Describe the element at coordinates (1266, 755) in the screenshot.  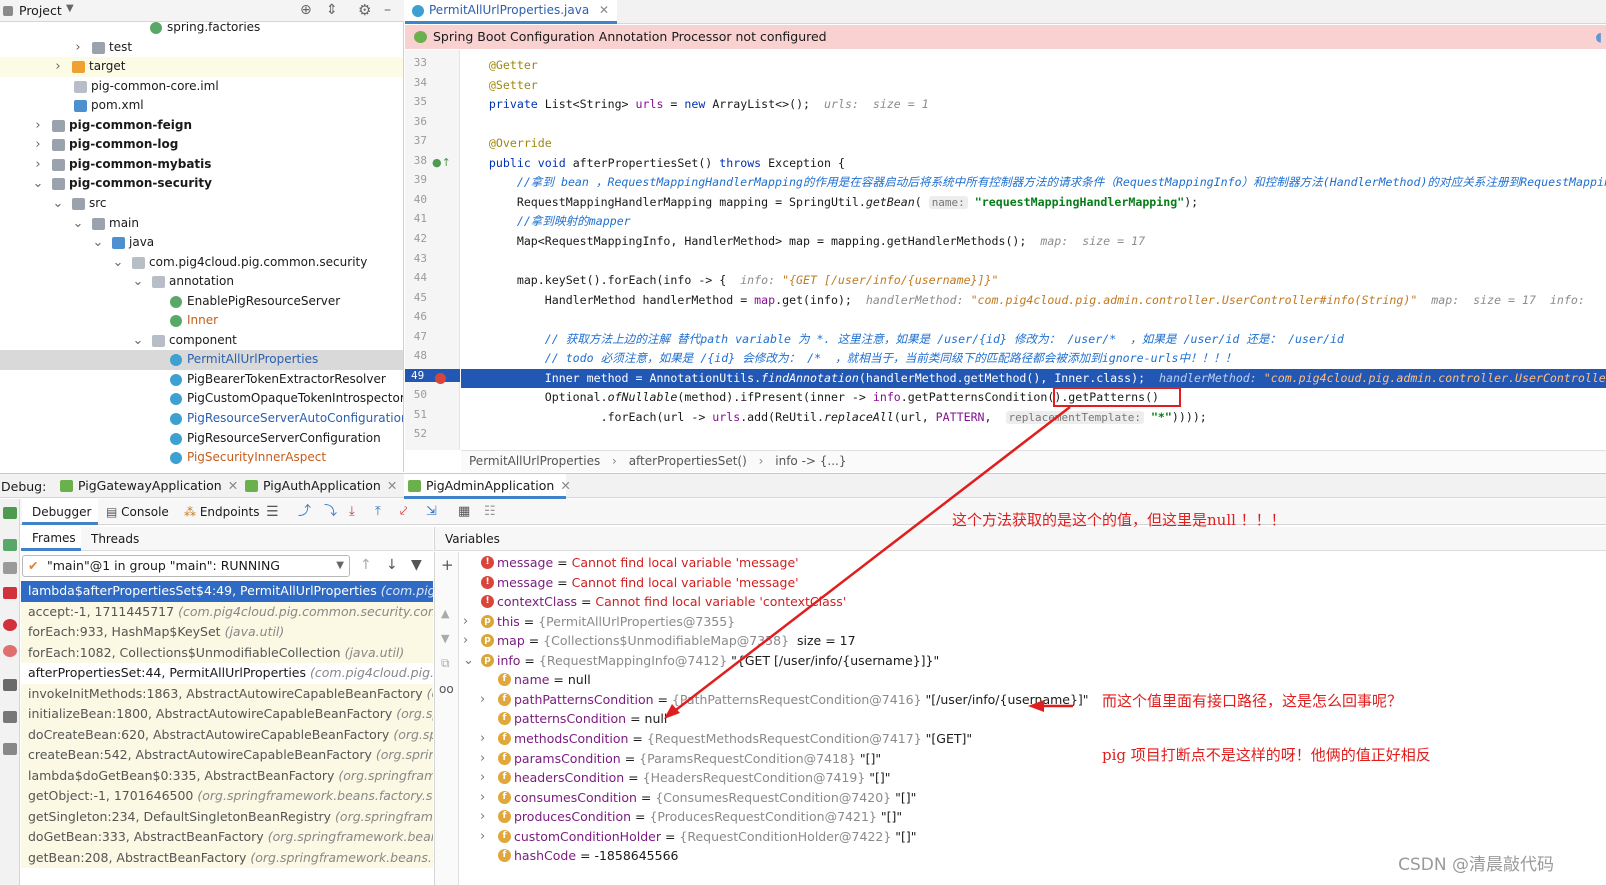
I see `annotation-note: pig 项目打断点不是这样的呀！他俩的值正好相反` at that location.